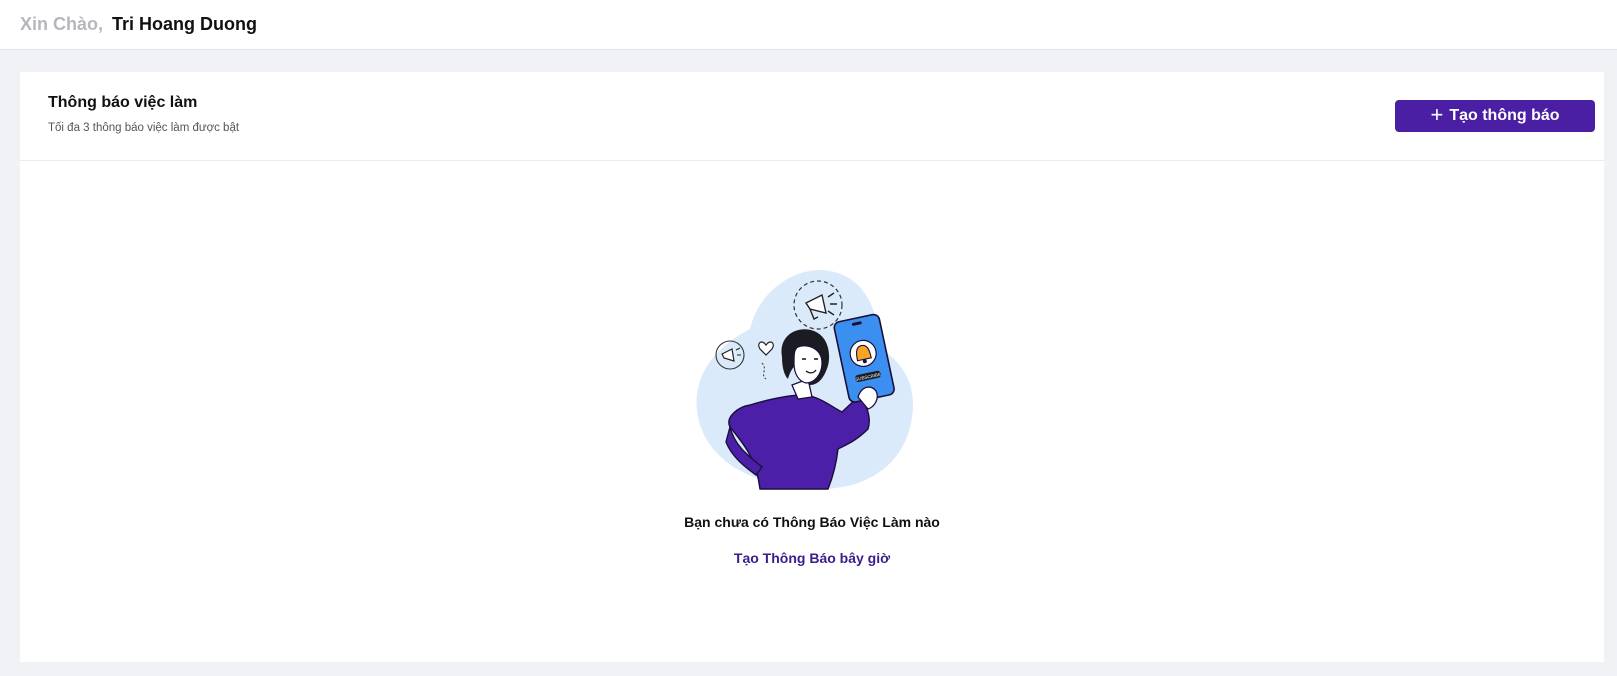 The width and height of the screenshot is (1617, 676). I want to click on woman-face, so click(808, 364).